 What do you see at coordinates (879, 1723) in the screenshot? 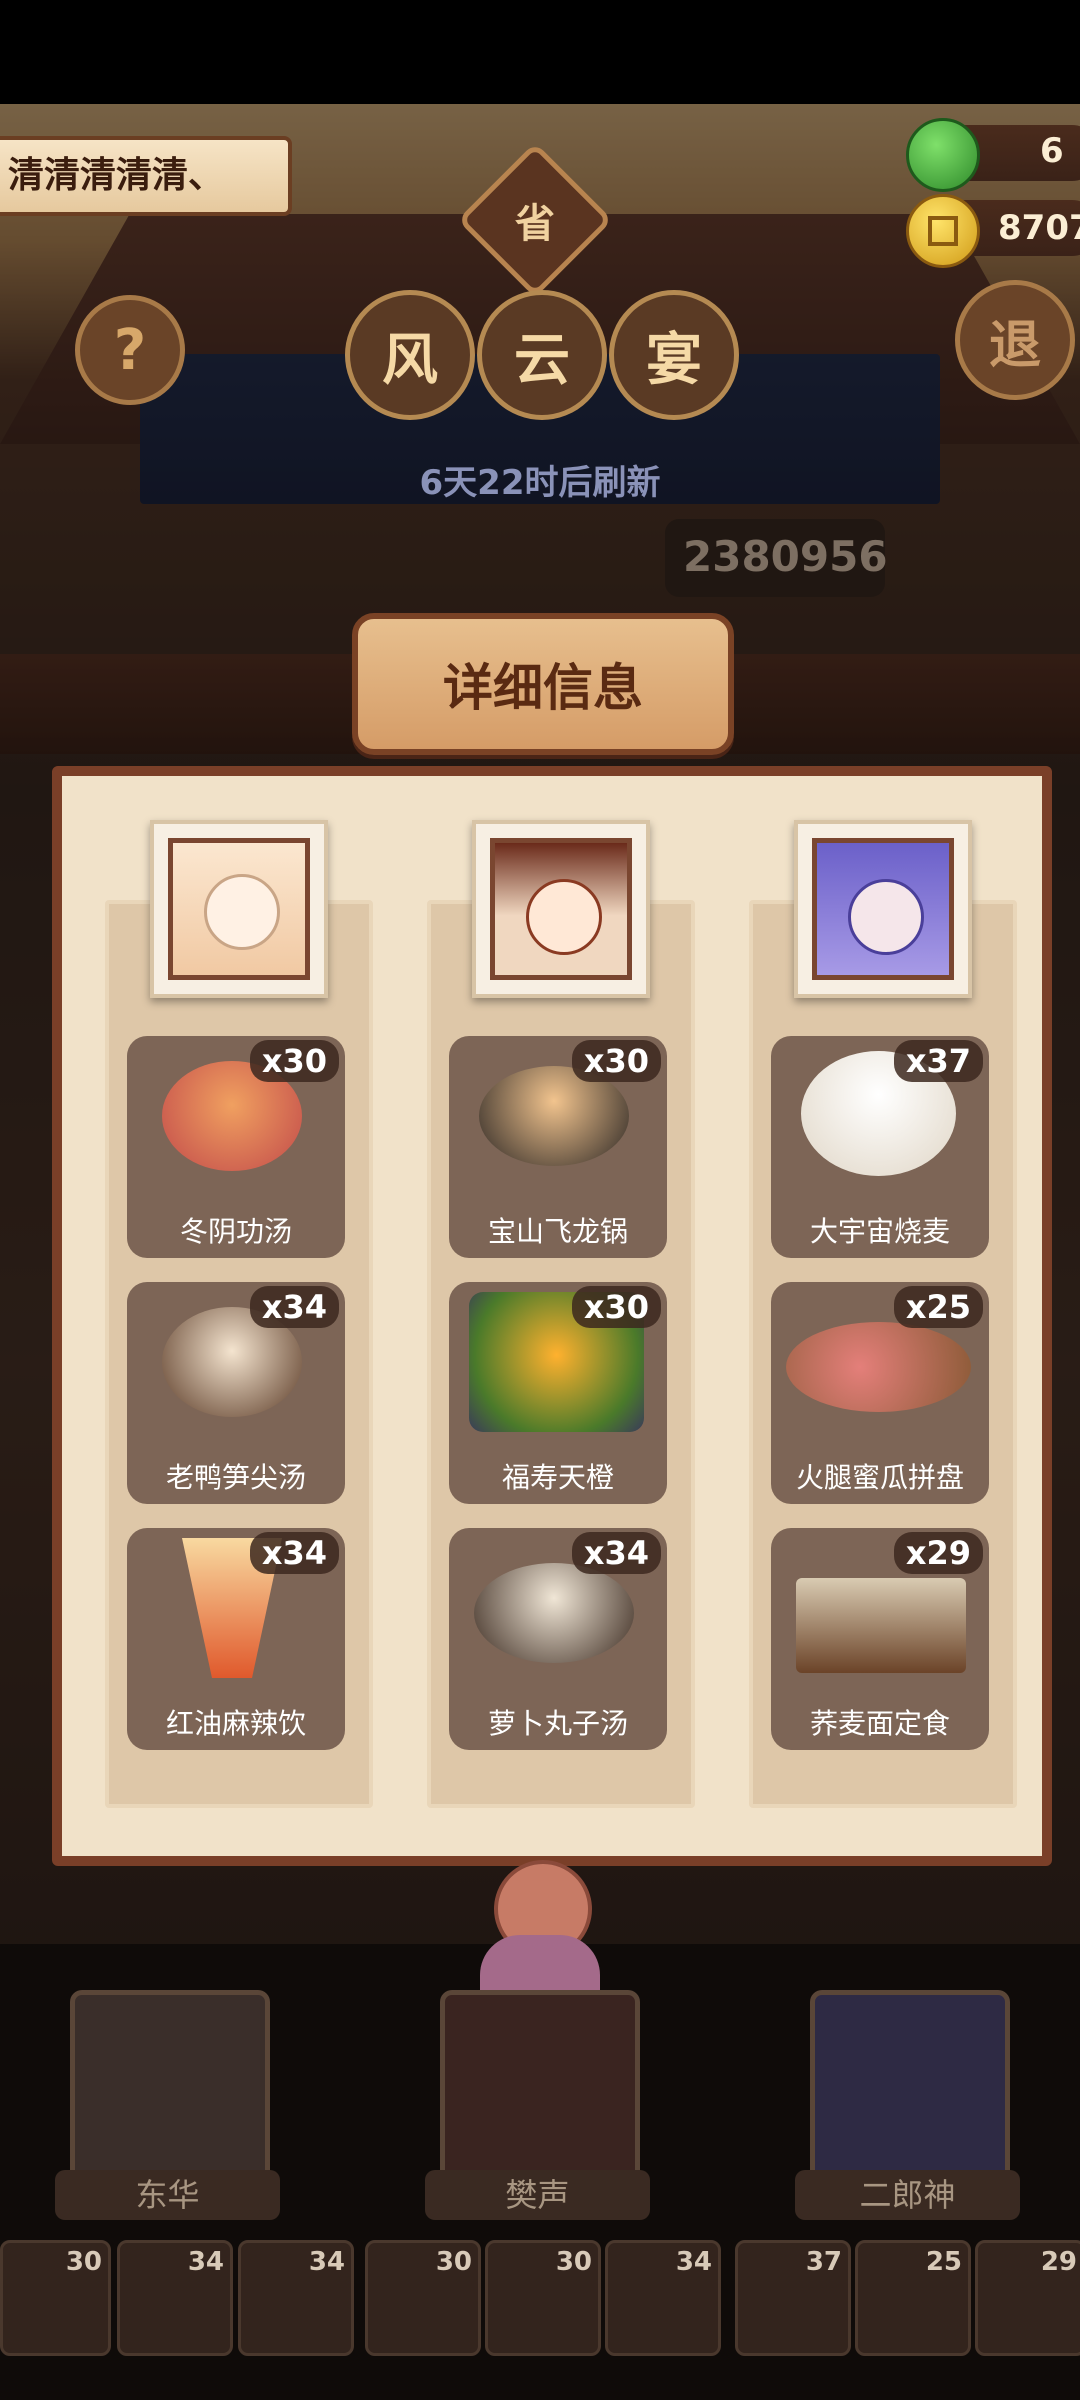
I see `dish-name: 荞麦面定食` at bounding box center [879, 1723].